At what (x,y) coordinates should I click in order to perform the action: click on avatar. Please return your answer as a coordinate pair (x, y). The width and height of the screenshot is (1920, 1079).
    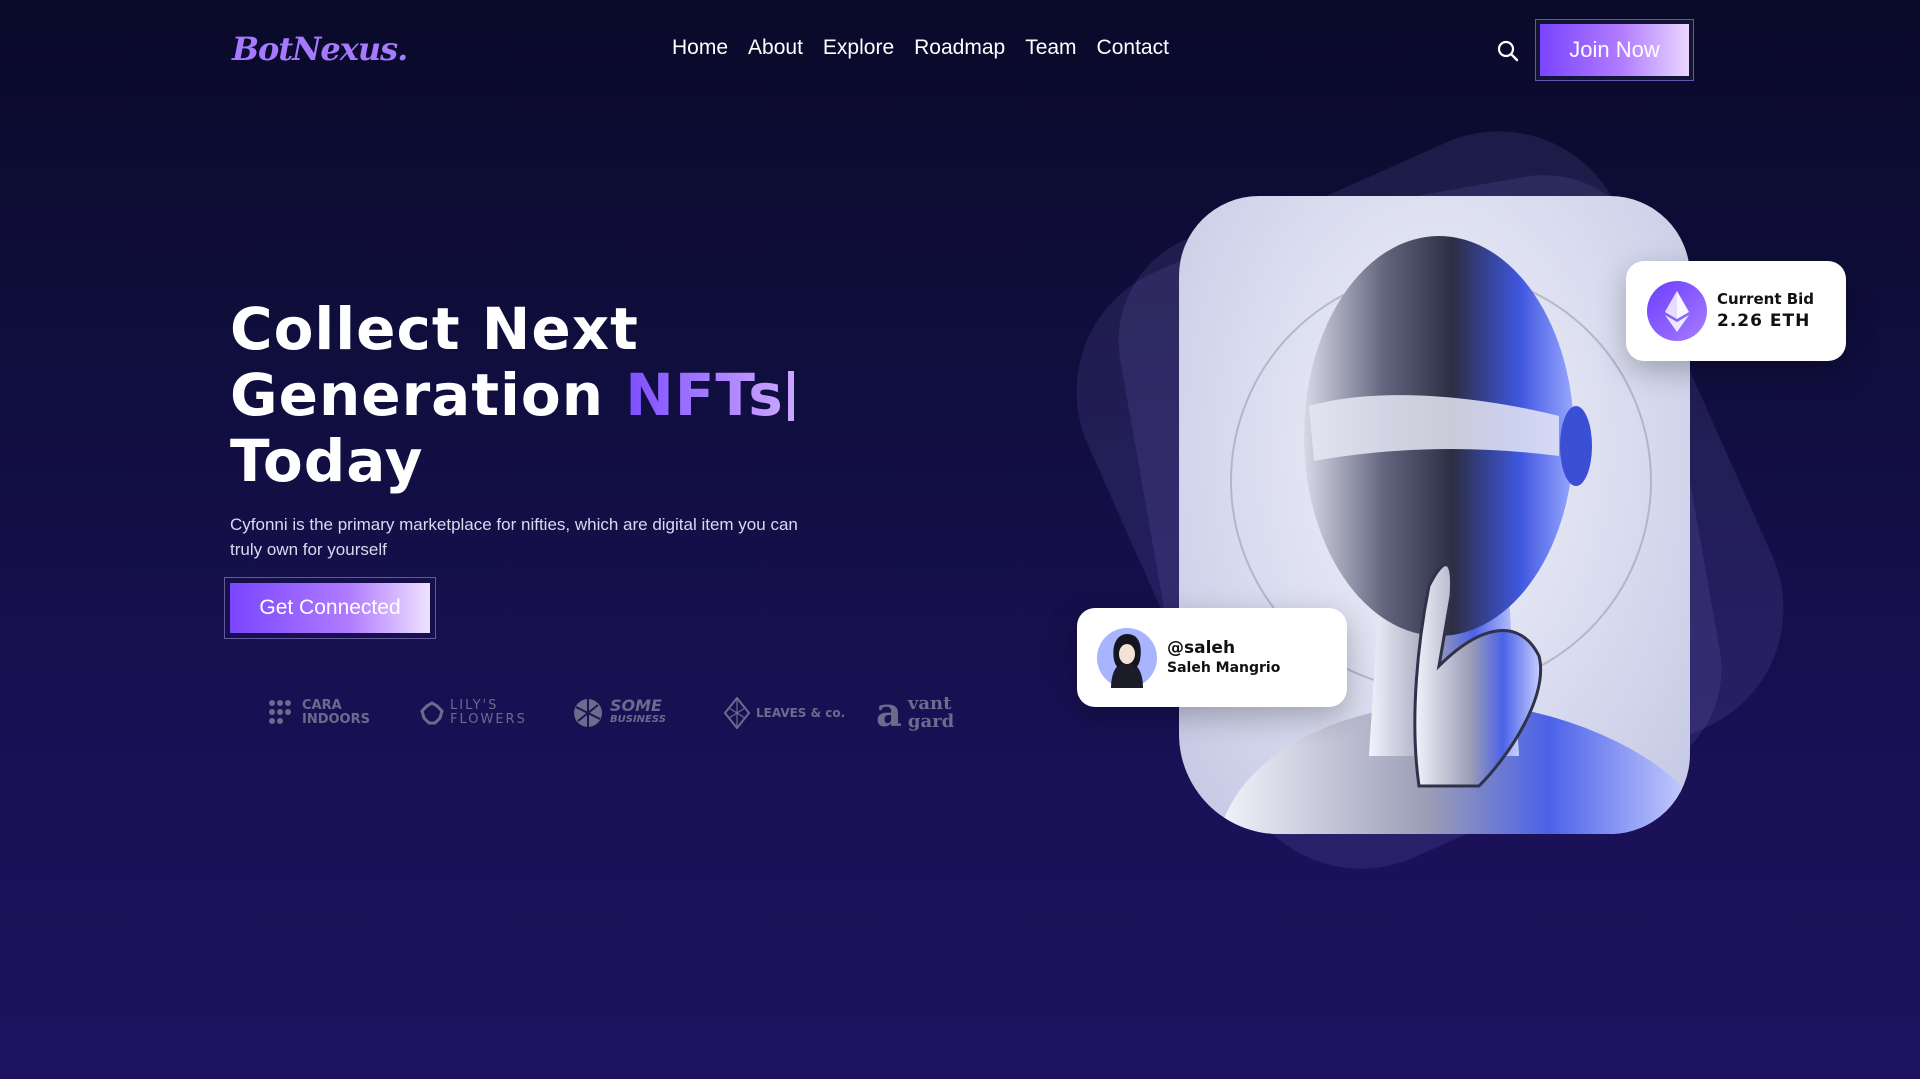
    Looking at the image, I should click on (1127, 658).